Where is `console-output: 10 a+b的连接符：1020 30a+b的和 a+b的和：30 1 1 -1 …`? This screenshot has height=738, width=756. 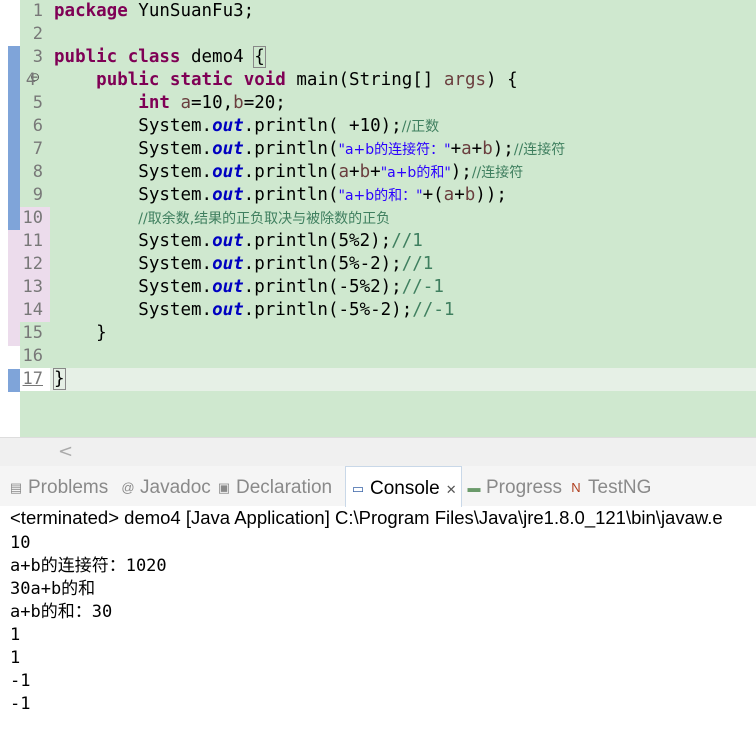
console-output: 10 a+b的连接符：1020 30a+b的和 a+b的和：30 1 1 -1 … is located at coordinates (88, 624).